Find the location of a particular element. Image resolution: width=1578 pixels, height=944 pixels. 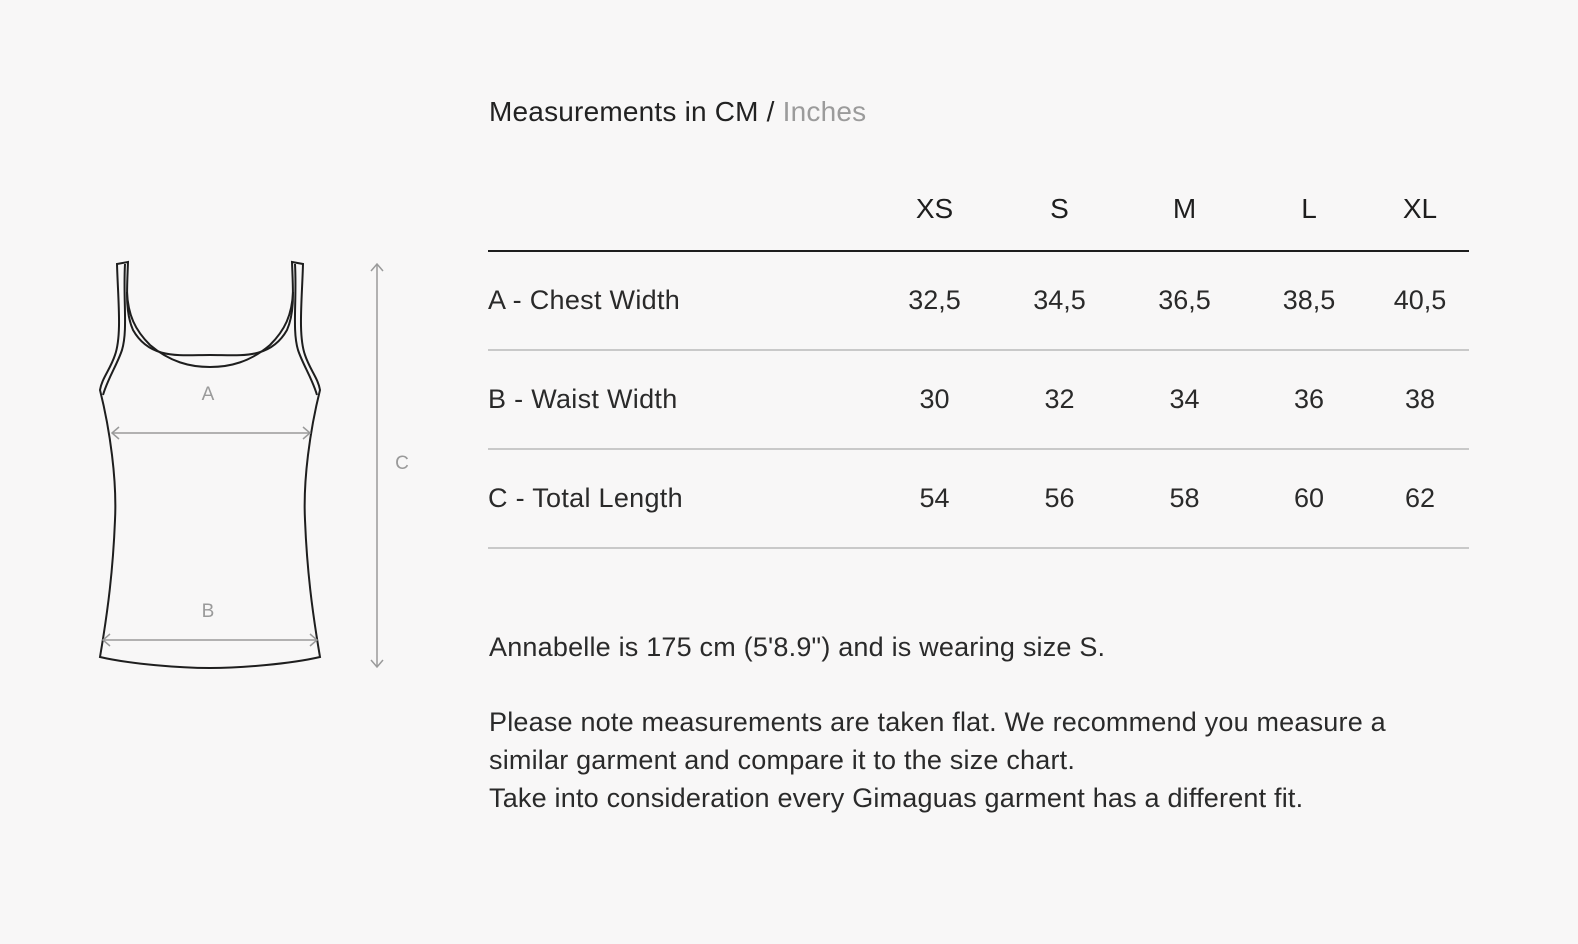

table-cell: 32,5 is located at coordinates (934, 301).